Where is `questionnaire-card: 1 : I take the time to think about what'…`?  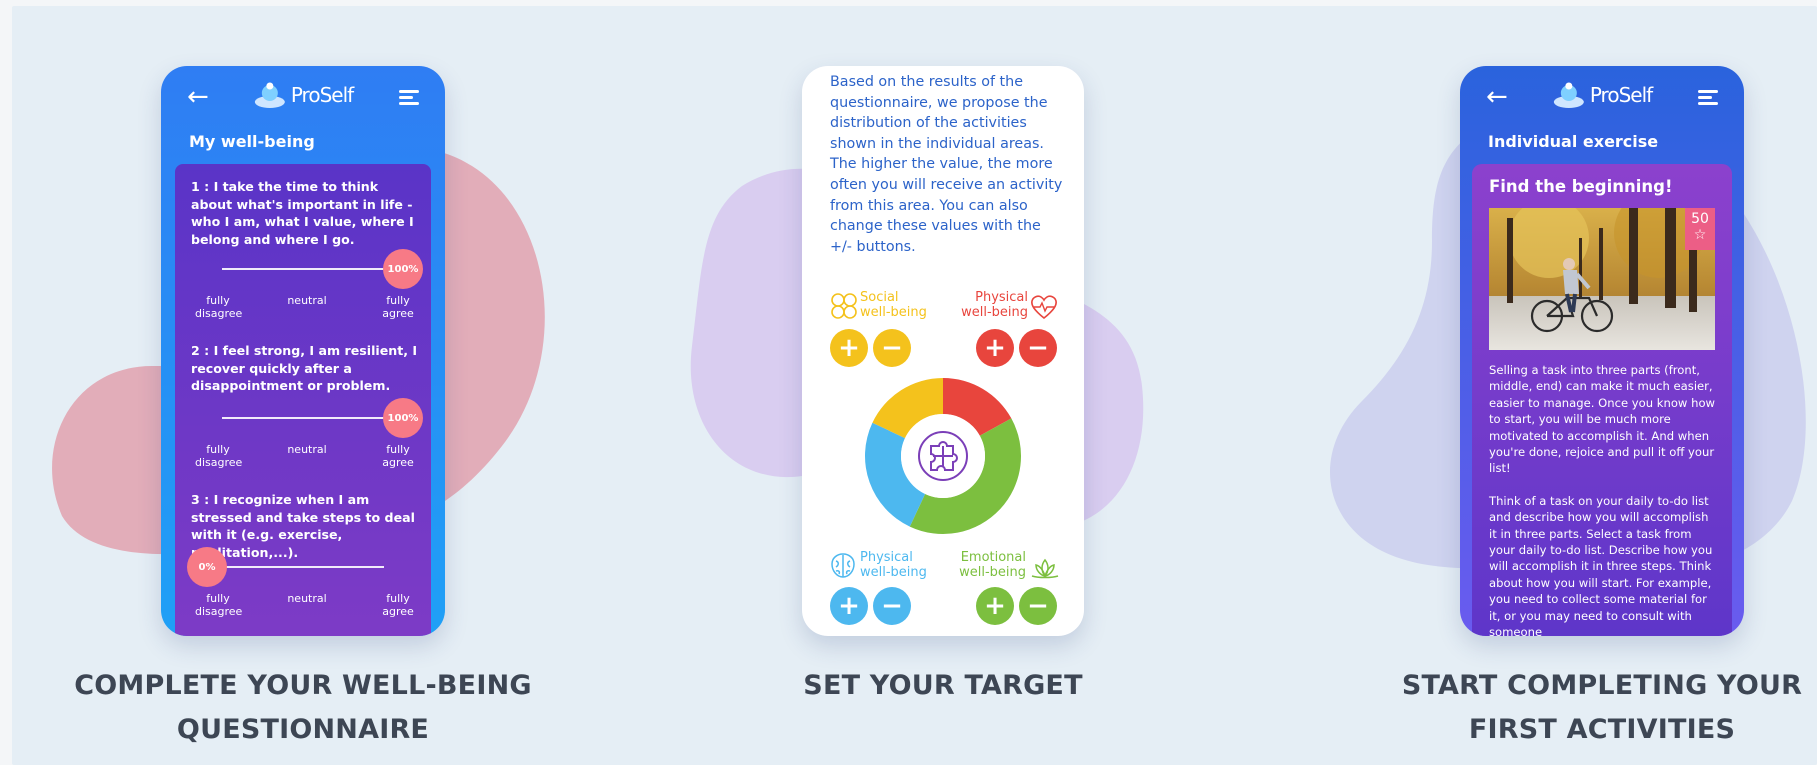 questionnaire-card: 1 : I take the time to think about what'… is located at coordinates (303, 400).